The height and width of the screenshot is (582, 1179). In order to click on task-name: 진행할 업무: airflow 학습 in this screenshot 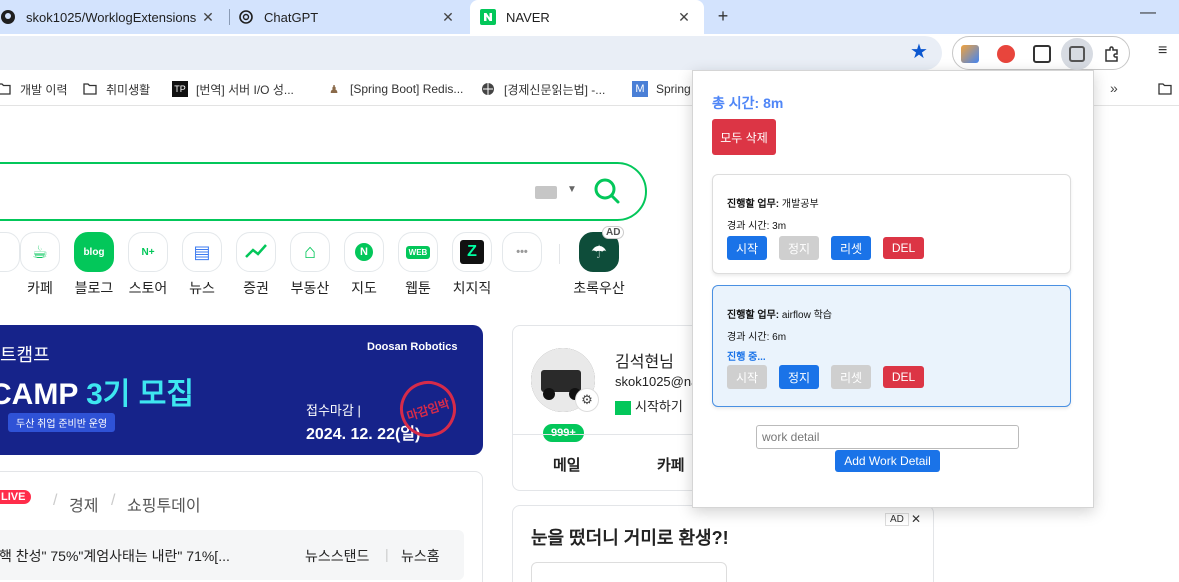, I will do `click(779, 315)`.